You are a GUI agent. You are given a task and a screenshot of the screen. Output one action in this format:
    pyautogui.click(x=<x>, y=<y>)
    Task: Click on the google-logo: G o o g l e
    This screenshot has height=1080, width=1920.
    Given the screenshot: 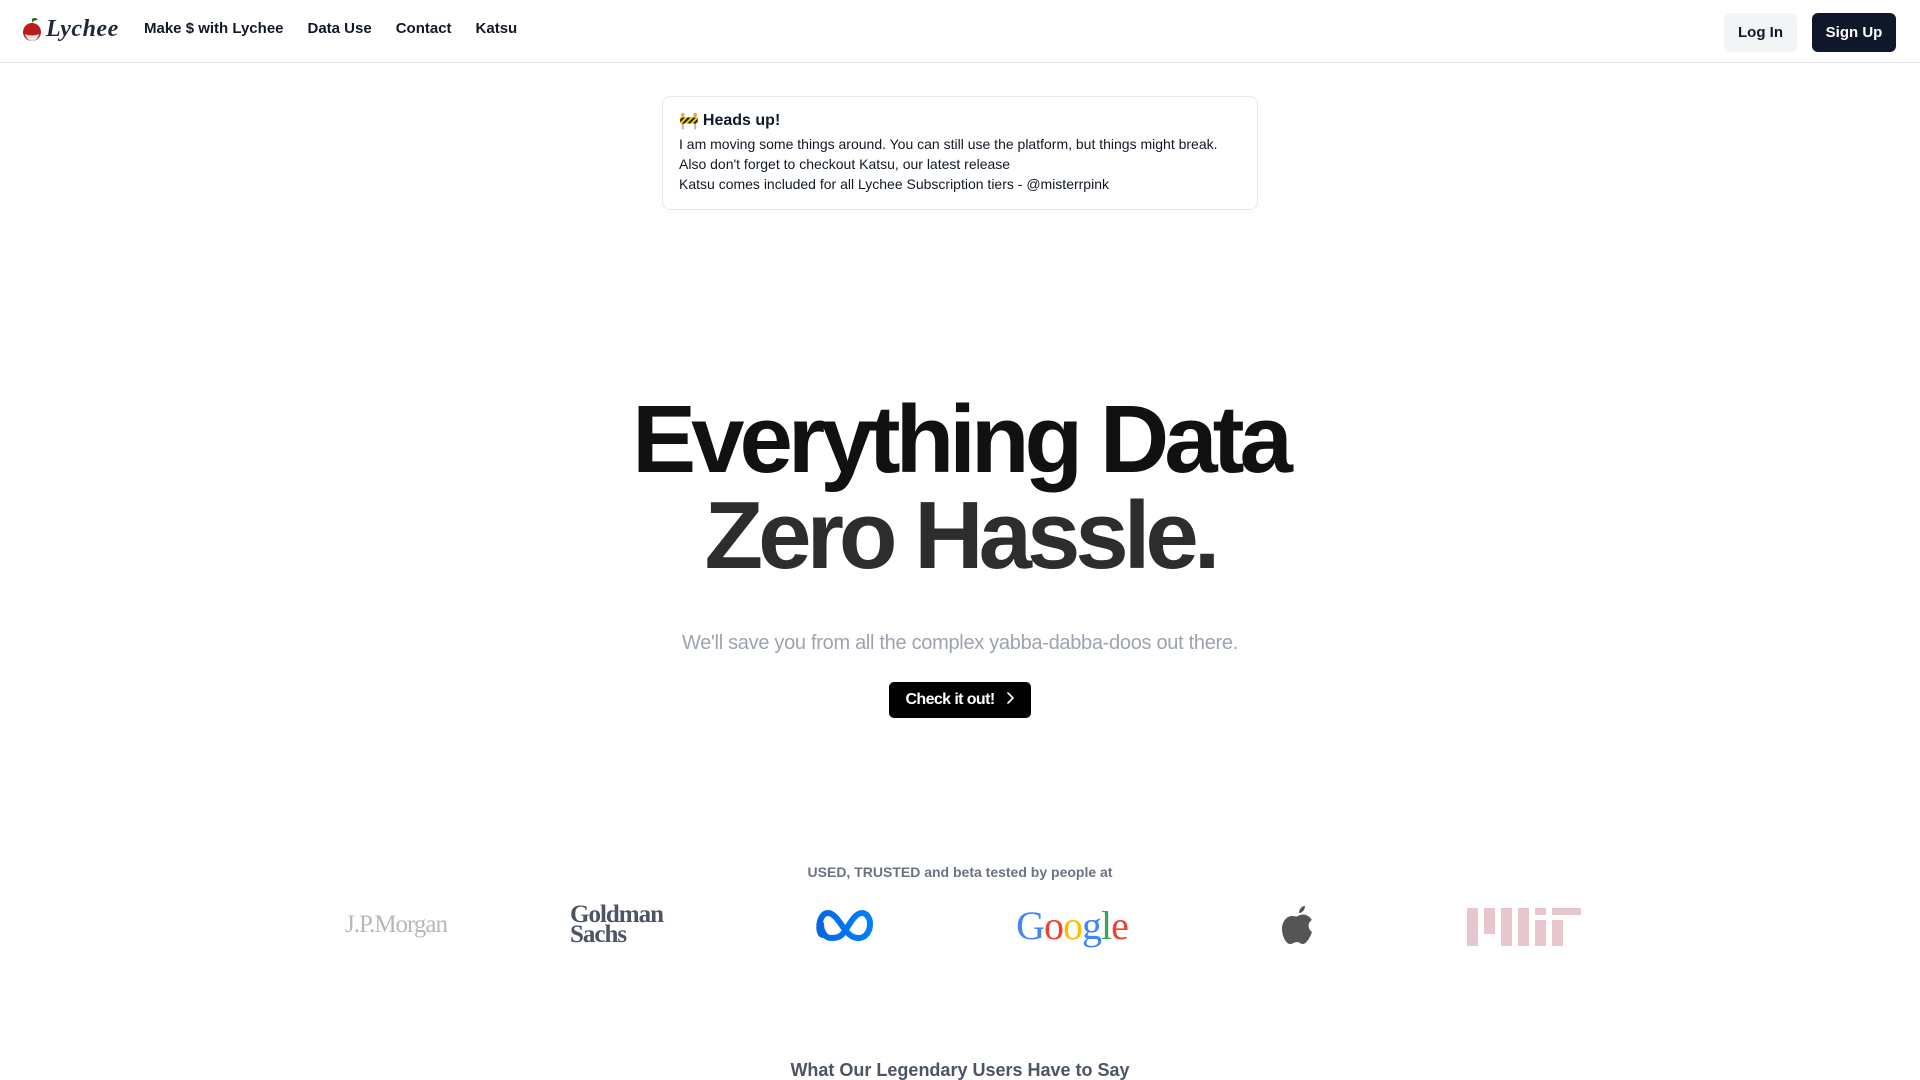 What is the action you would take?
    pyautogui.click(x=1072, y=925)
    